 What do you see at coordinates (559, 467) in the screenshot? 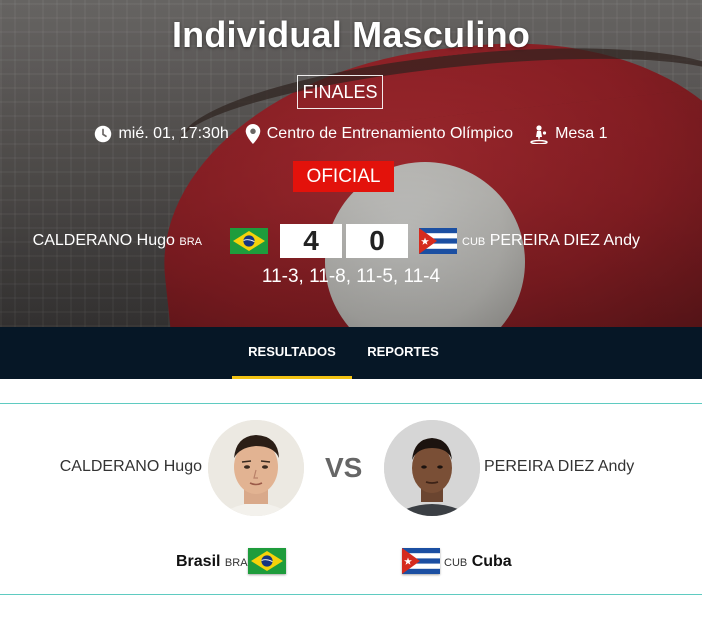
I see `matchup-right-name: PEREIRA DIEZ Andy` at bounding box center [559, 467].